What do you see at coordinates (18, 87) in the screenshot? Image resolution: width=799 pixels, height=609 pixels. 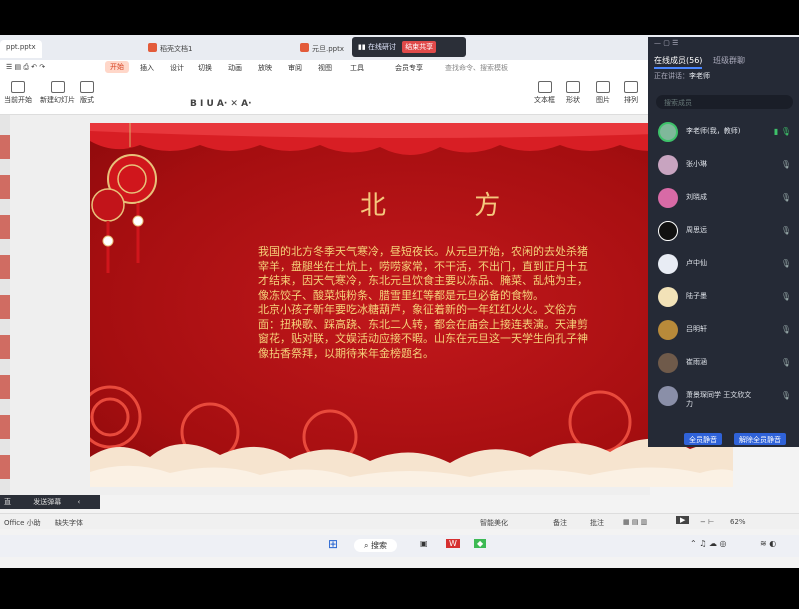 I see `play-icon` at bounding box center [18, 87].